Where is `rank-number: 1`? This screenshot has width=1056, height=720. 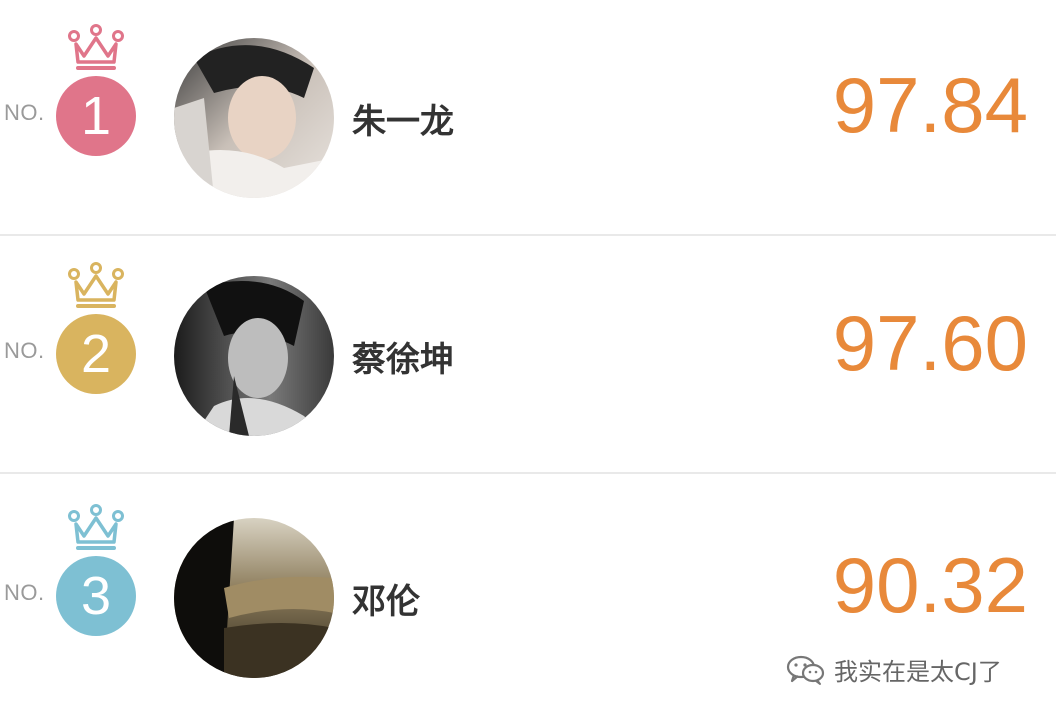
rank-number: 1 is located at coordinates (96, 116).